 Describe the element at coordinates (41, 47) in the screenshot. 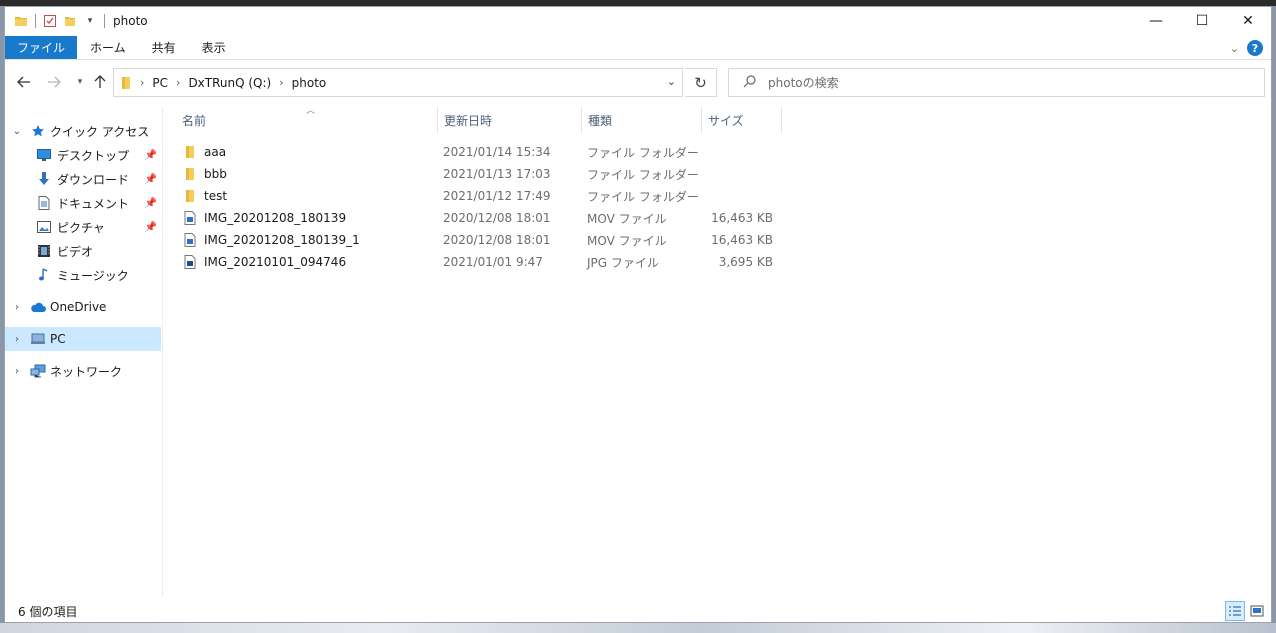

I see `tab-file: ファイル` at that location.